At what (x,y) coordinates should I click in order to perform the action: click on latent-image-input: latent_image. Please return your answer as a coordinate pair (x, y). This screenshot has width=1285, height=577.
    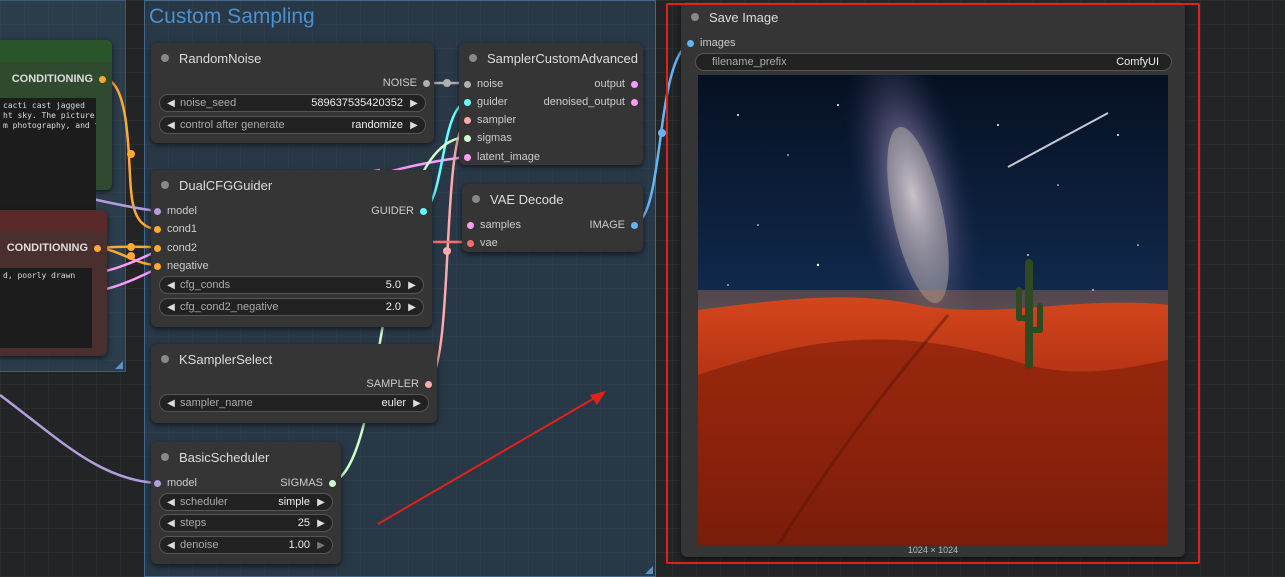
    Looking at the image, I should click on (502, 157).